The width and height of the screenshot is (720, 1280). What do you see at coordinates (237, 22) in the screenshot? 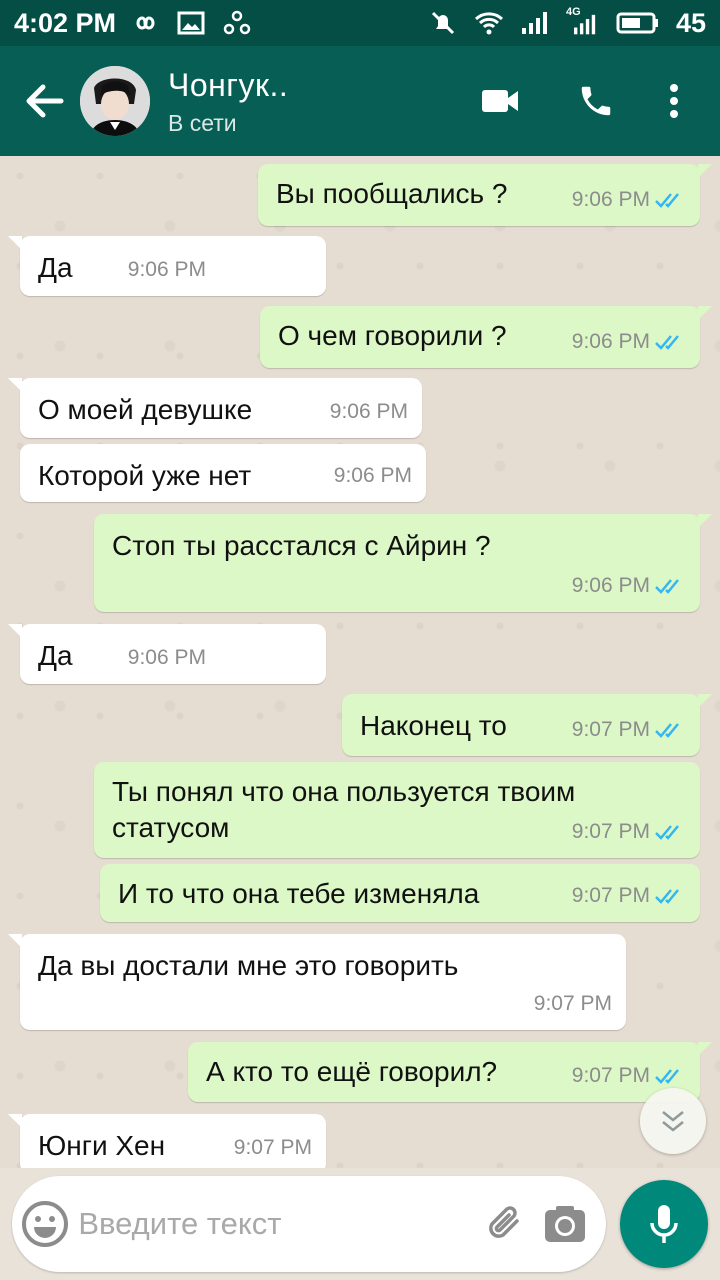
I see `share-nodes-icon` at bounding box center [237, 22].